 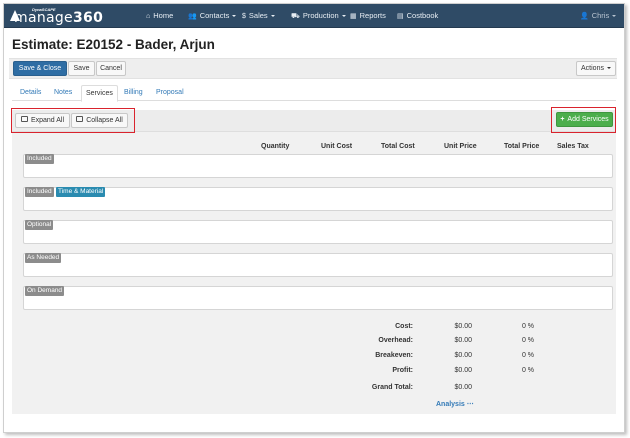 What do you see at coordinates (318, 298) in the screenshot?
I see `section-on-demand: On Demand` at bounding box center [318, 298].